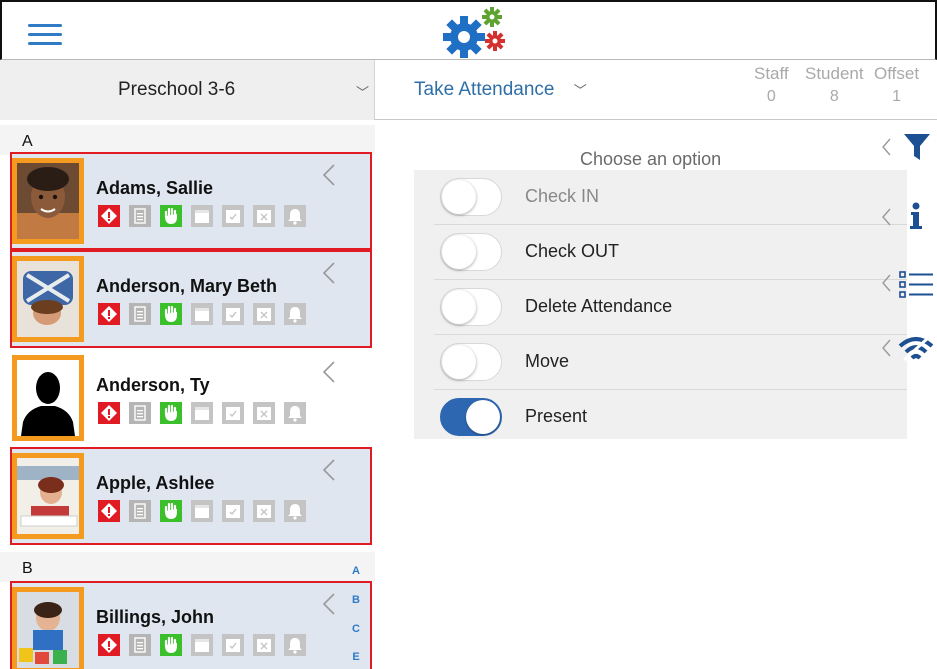 This screenshot has height=669, width=937. Describe the element at coordinates (771, 96) in the screenshot. I see `stat-value: 0` at that location.